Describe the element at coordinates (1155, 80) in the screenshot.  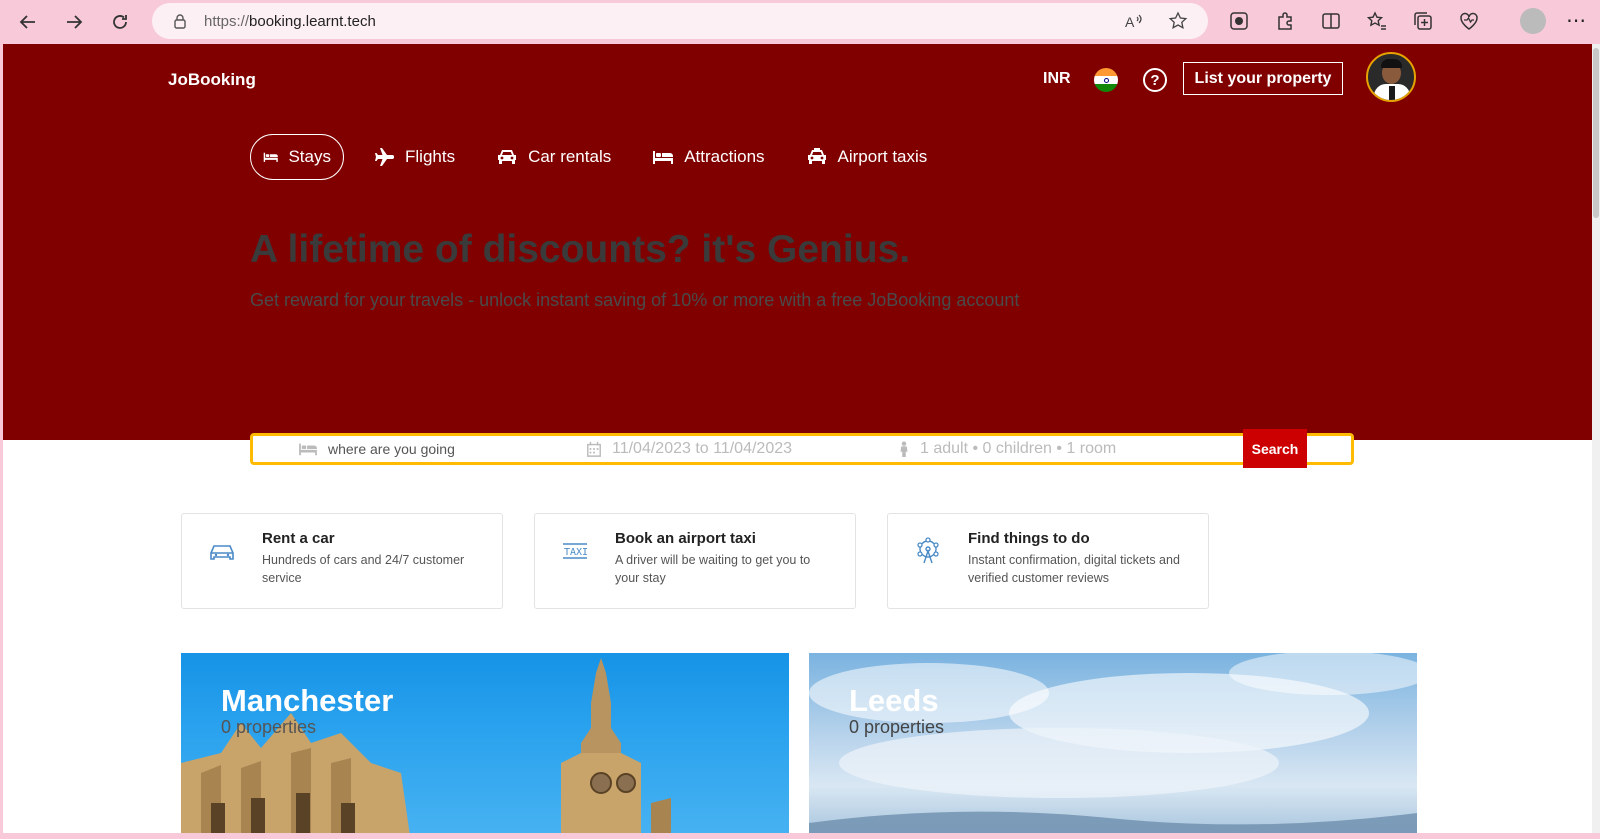
I see `help-icon: ?` at that location.